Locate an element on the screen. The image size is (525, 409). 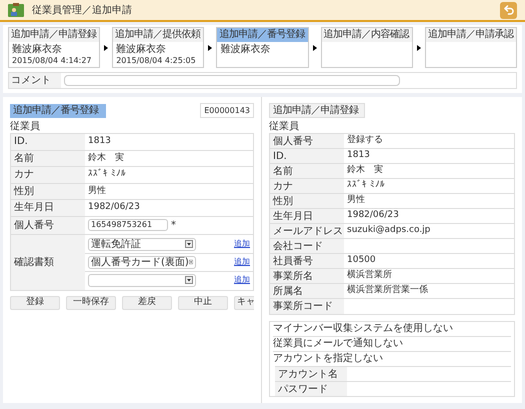
required-mark: * is located at coordinates (173, 225).